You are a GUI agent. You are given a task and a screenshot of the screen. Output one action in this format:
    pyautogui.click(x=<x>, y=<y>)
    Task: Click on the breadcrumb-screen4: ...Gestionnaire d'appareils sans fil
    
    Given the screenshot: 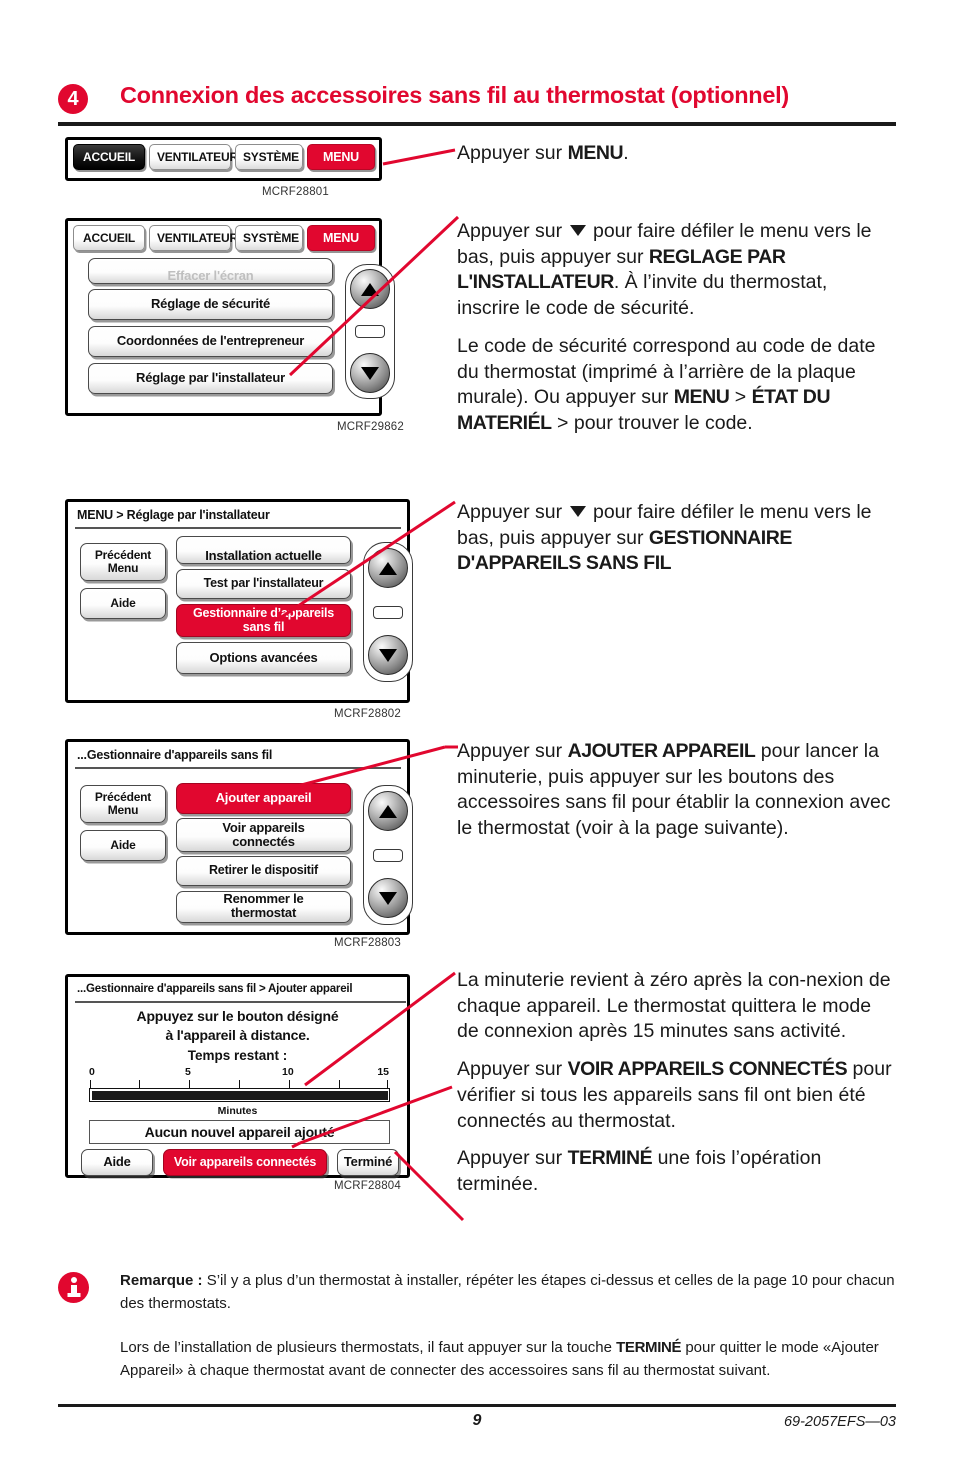 What is the action you would take?
    pyautogui.click(x=175, y=755)
    